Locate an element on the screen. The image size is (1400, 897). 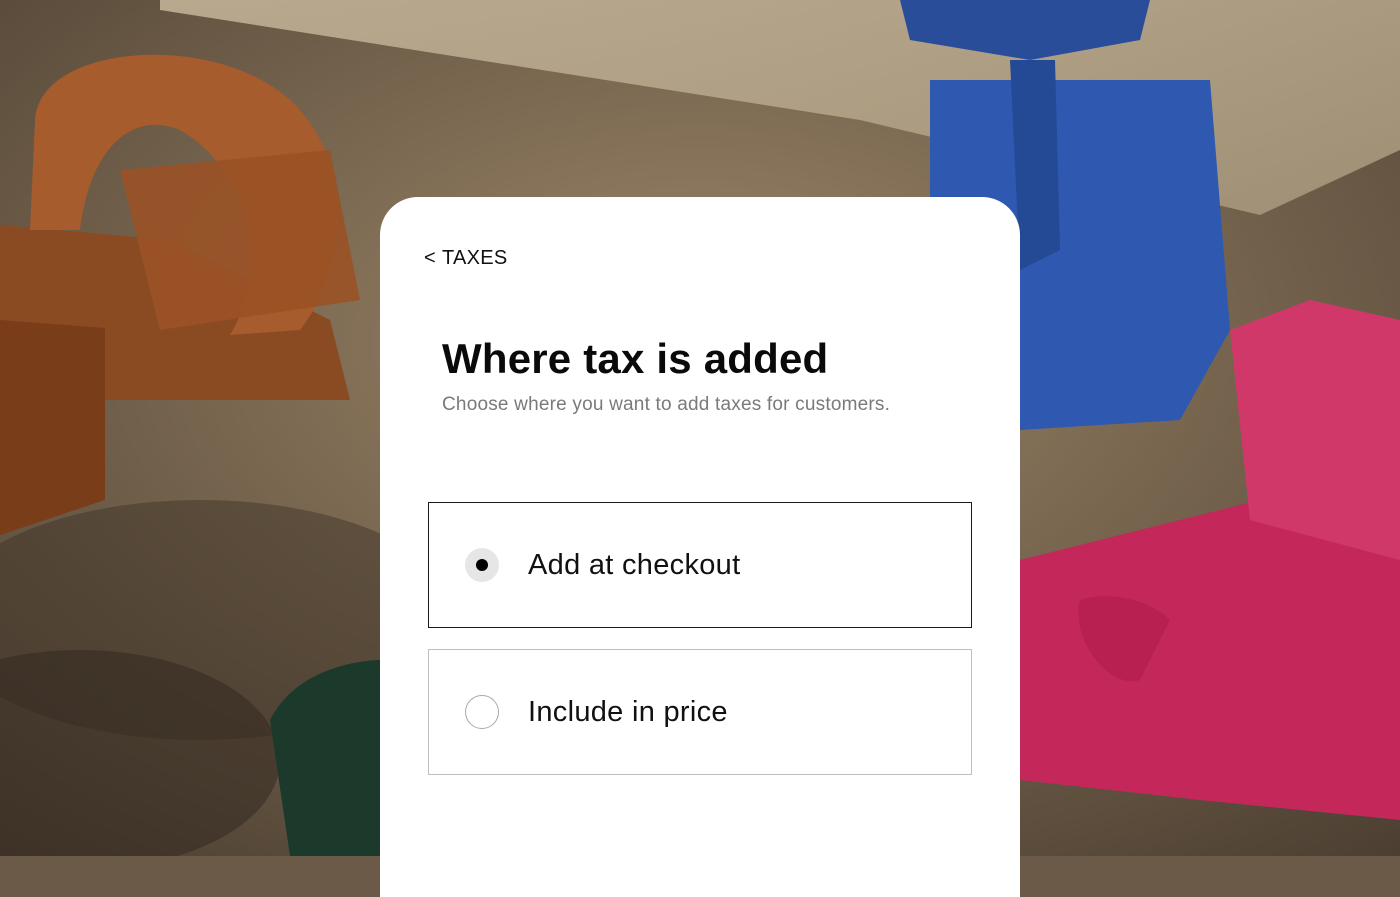
radio-selected-icon is located at coordinates (482, 565).